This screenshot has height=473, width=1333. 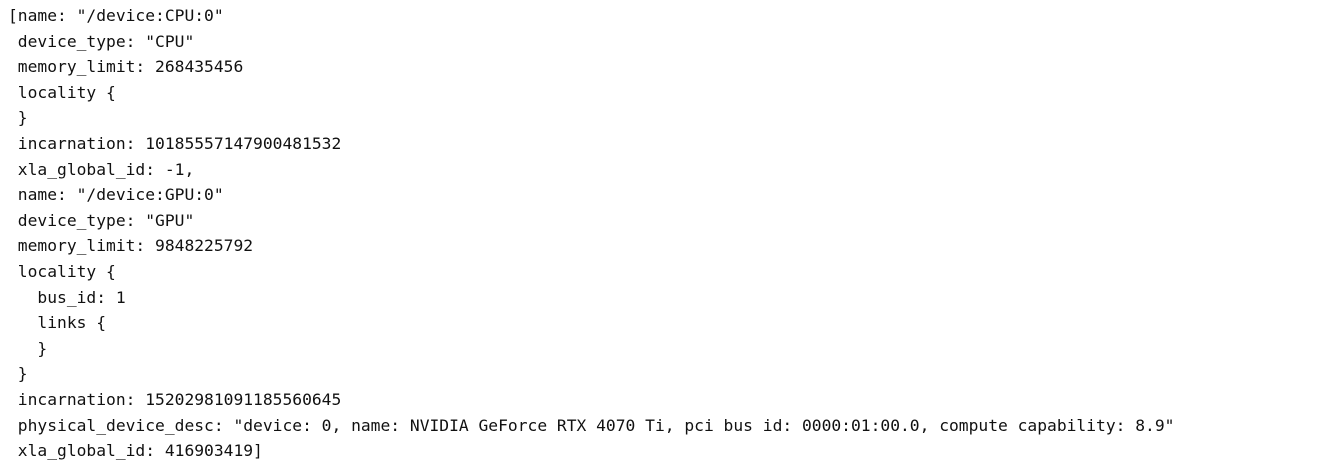 I want to click on output-line-cpu-locality-open: locality {, so click(x=62, y=92).